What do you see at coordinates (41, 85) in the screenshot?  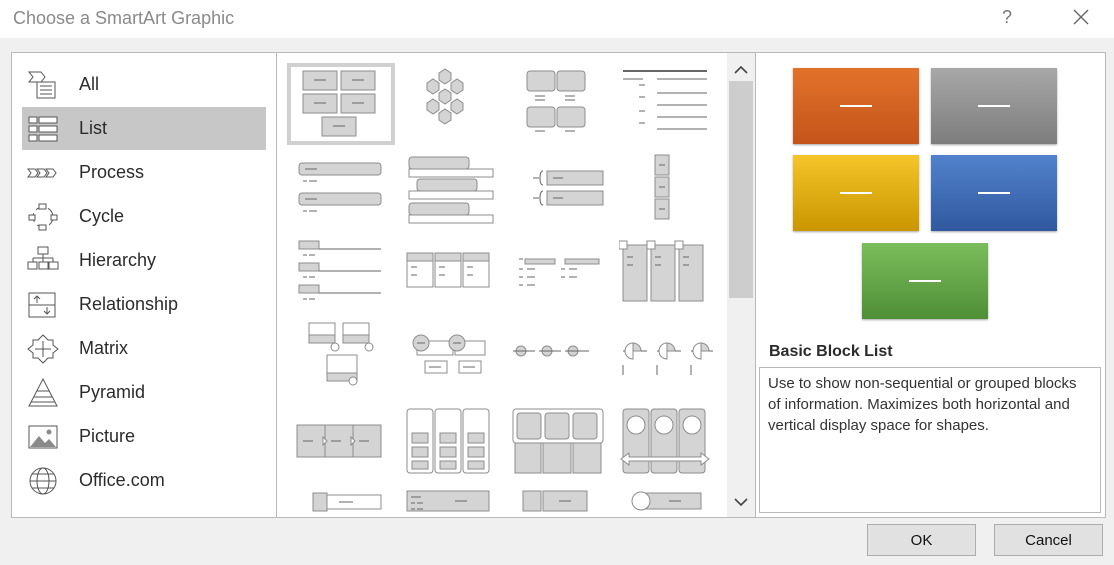 I see `all-icon` at bounding box center [41, 85].